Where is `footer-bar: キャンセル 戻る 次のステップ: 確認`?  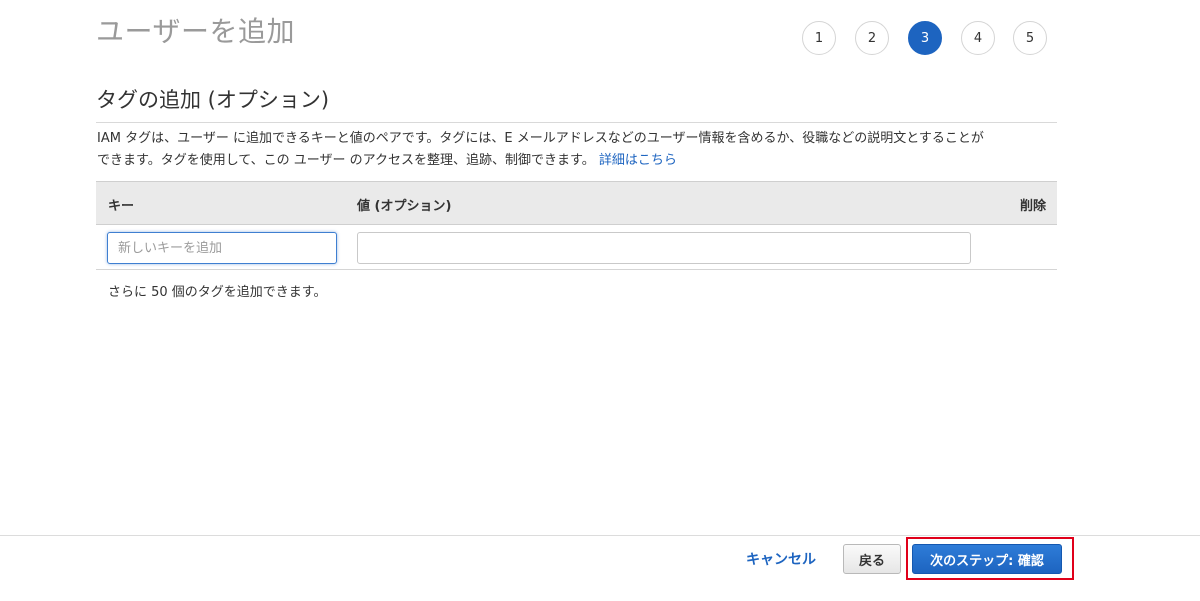 footer-bar: キャンセル 戻る 次のステップ: 確認 is located at coordinates (600, 568).